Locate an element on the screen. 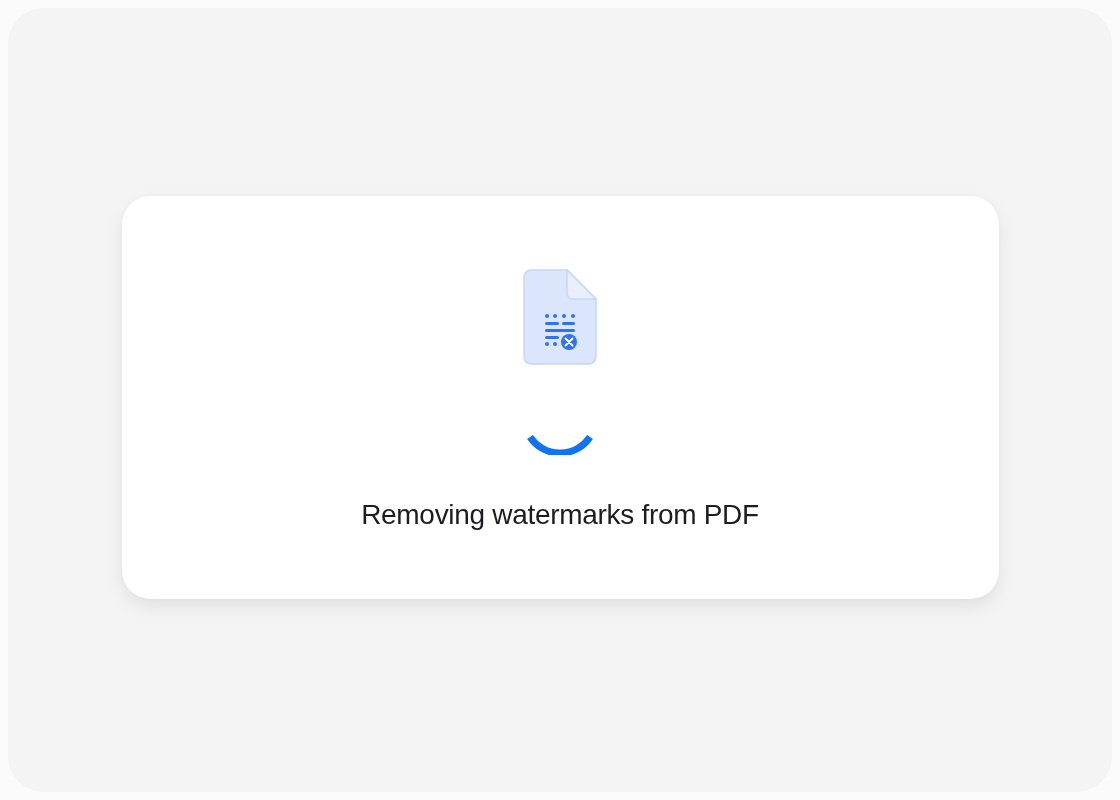  loading-spinner is located at coordinates (560, 444).